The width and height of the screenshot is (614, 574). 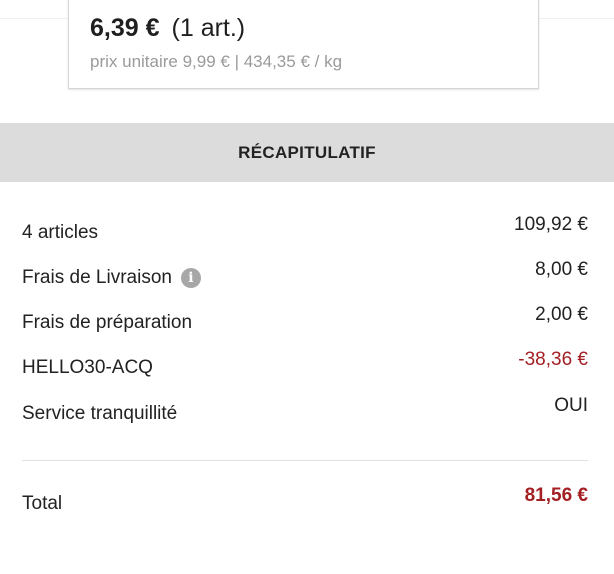 I want to click on unit-price: prix unitaire 9,99 € | 434,35 € / kg, so click(x=216, y=61).